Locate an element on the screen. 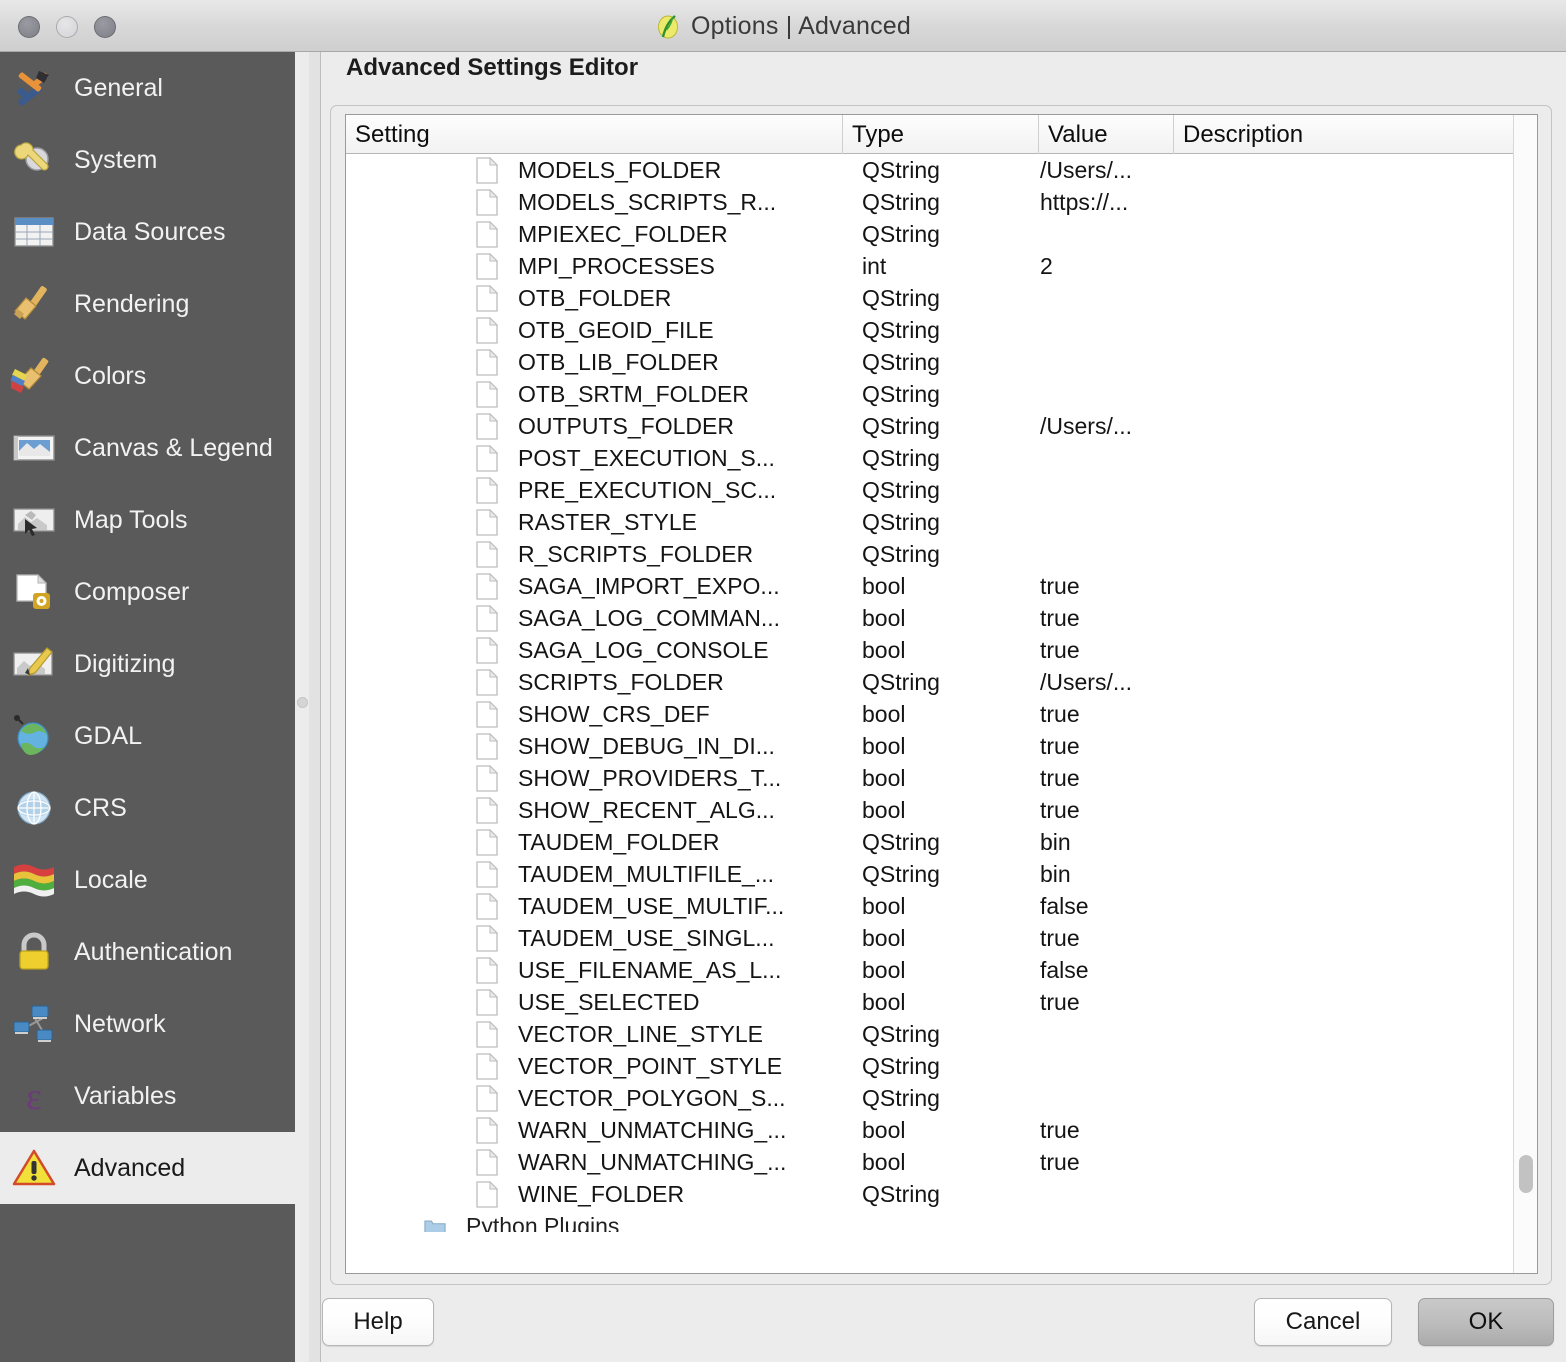 This screenshot has height=1362, width=1566. sidebar-splitter is located at coordinates (302, 707).